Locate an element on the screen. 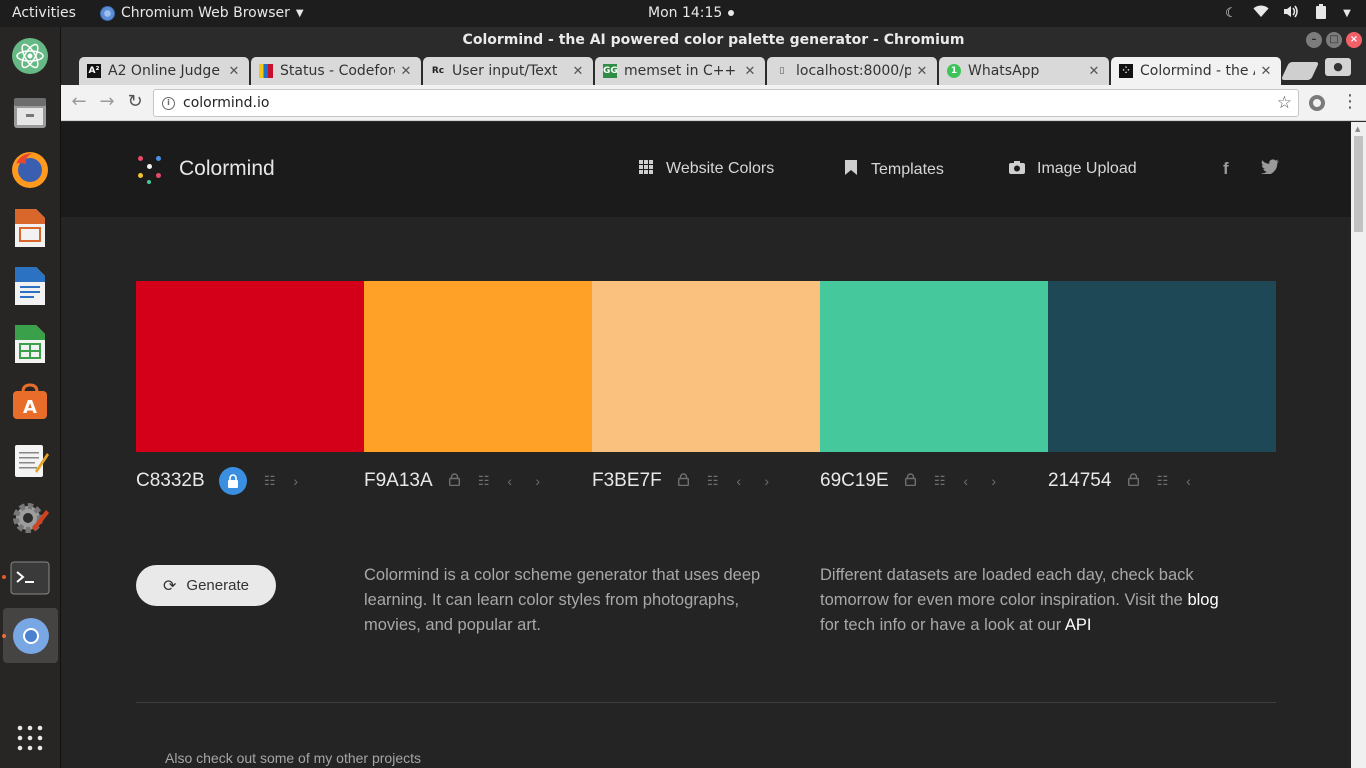 This screenshot has height=768, width=1366. reload-icon: ↻ is located at coordinates (135, 101).